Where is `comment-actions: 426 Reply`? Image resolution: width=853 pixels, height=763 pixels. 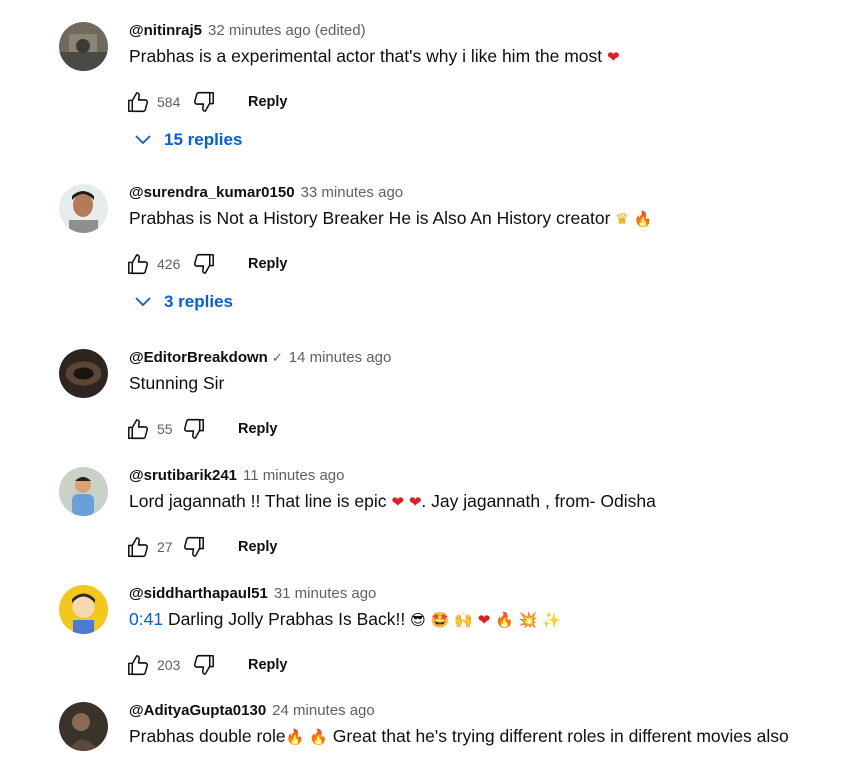 comment-actions: 426 Reply is located at coordinates (206, 264).